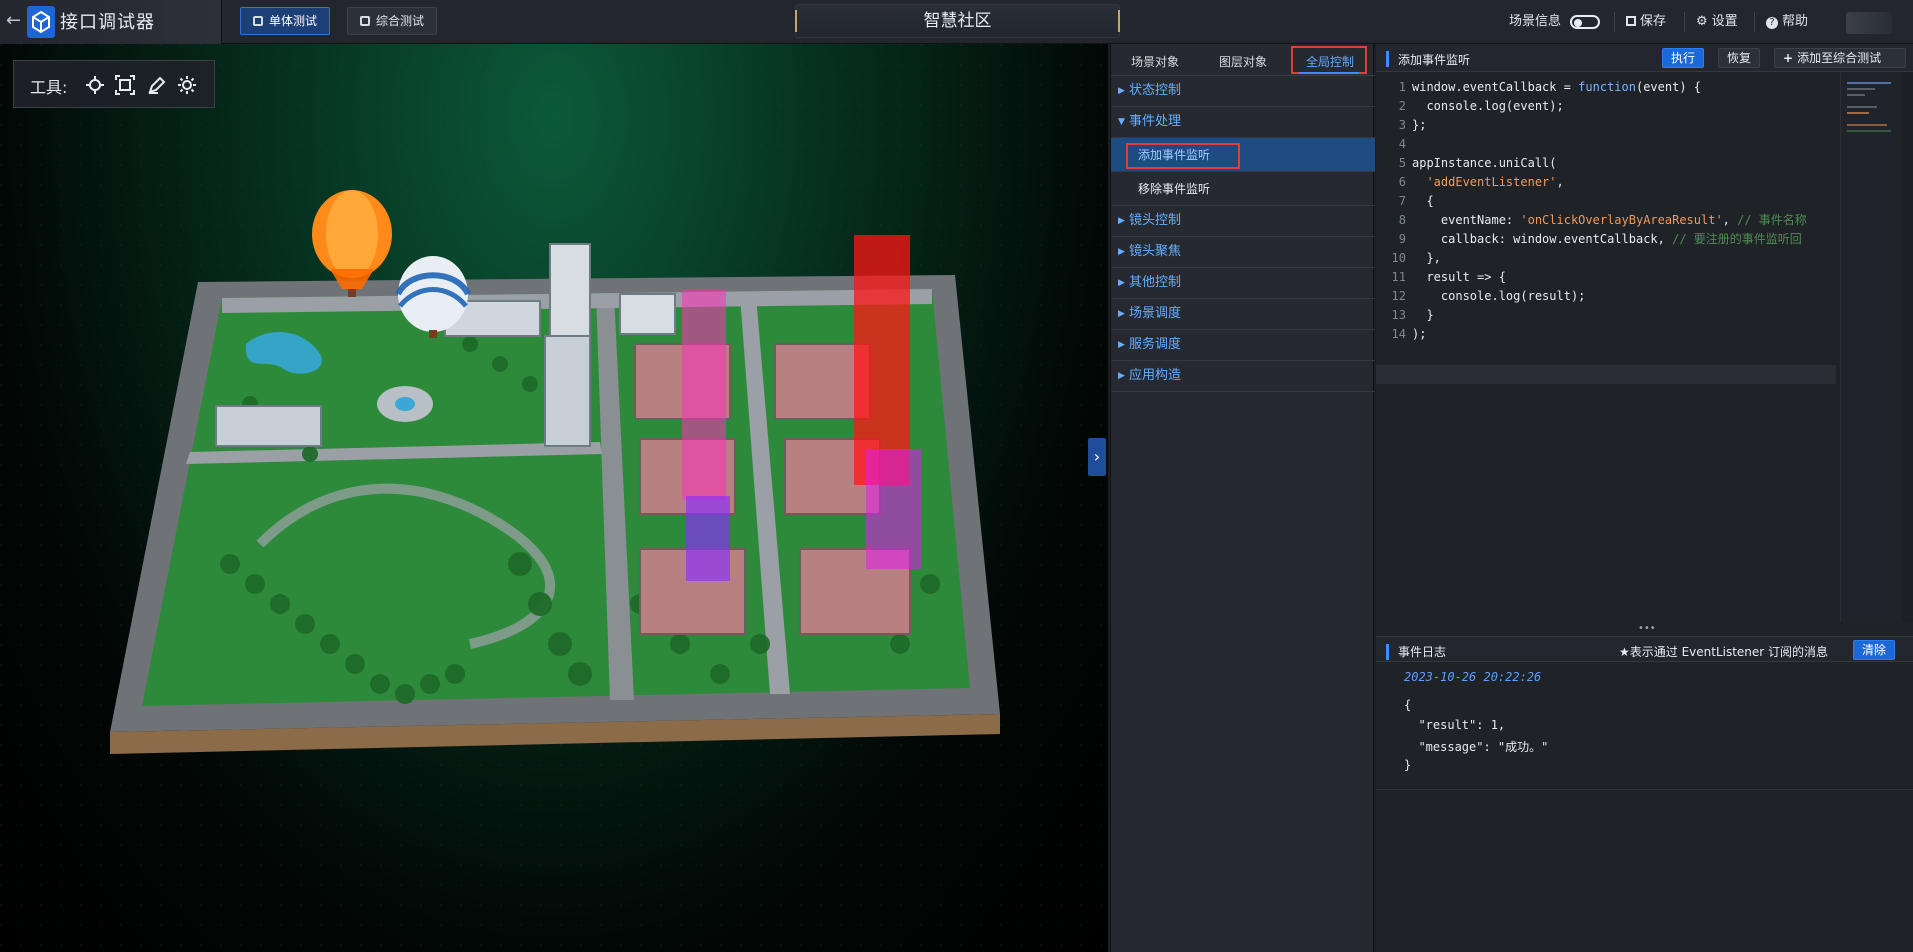  Describe the element at coordinates (1644, 871) in the screenshot. I see `event-log-empty-area` at that location.